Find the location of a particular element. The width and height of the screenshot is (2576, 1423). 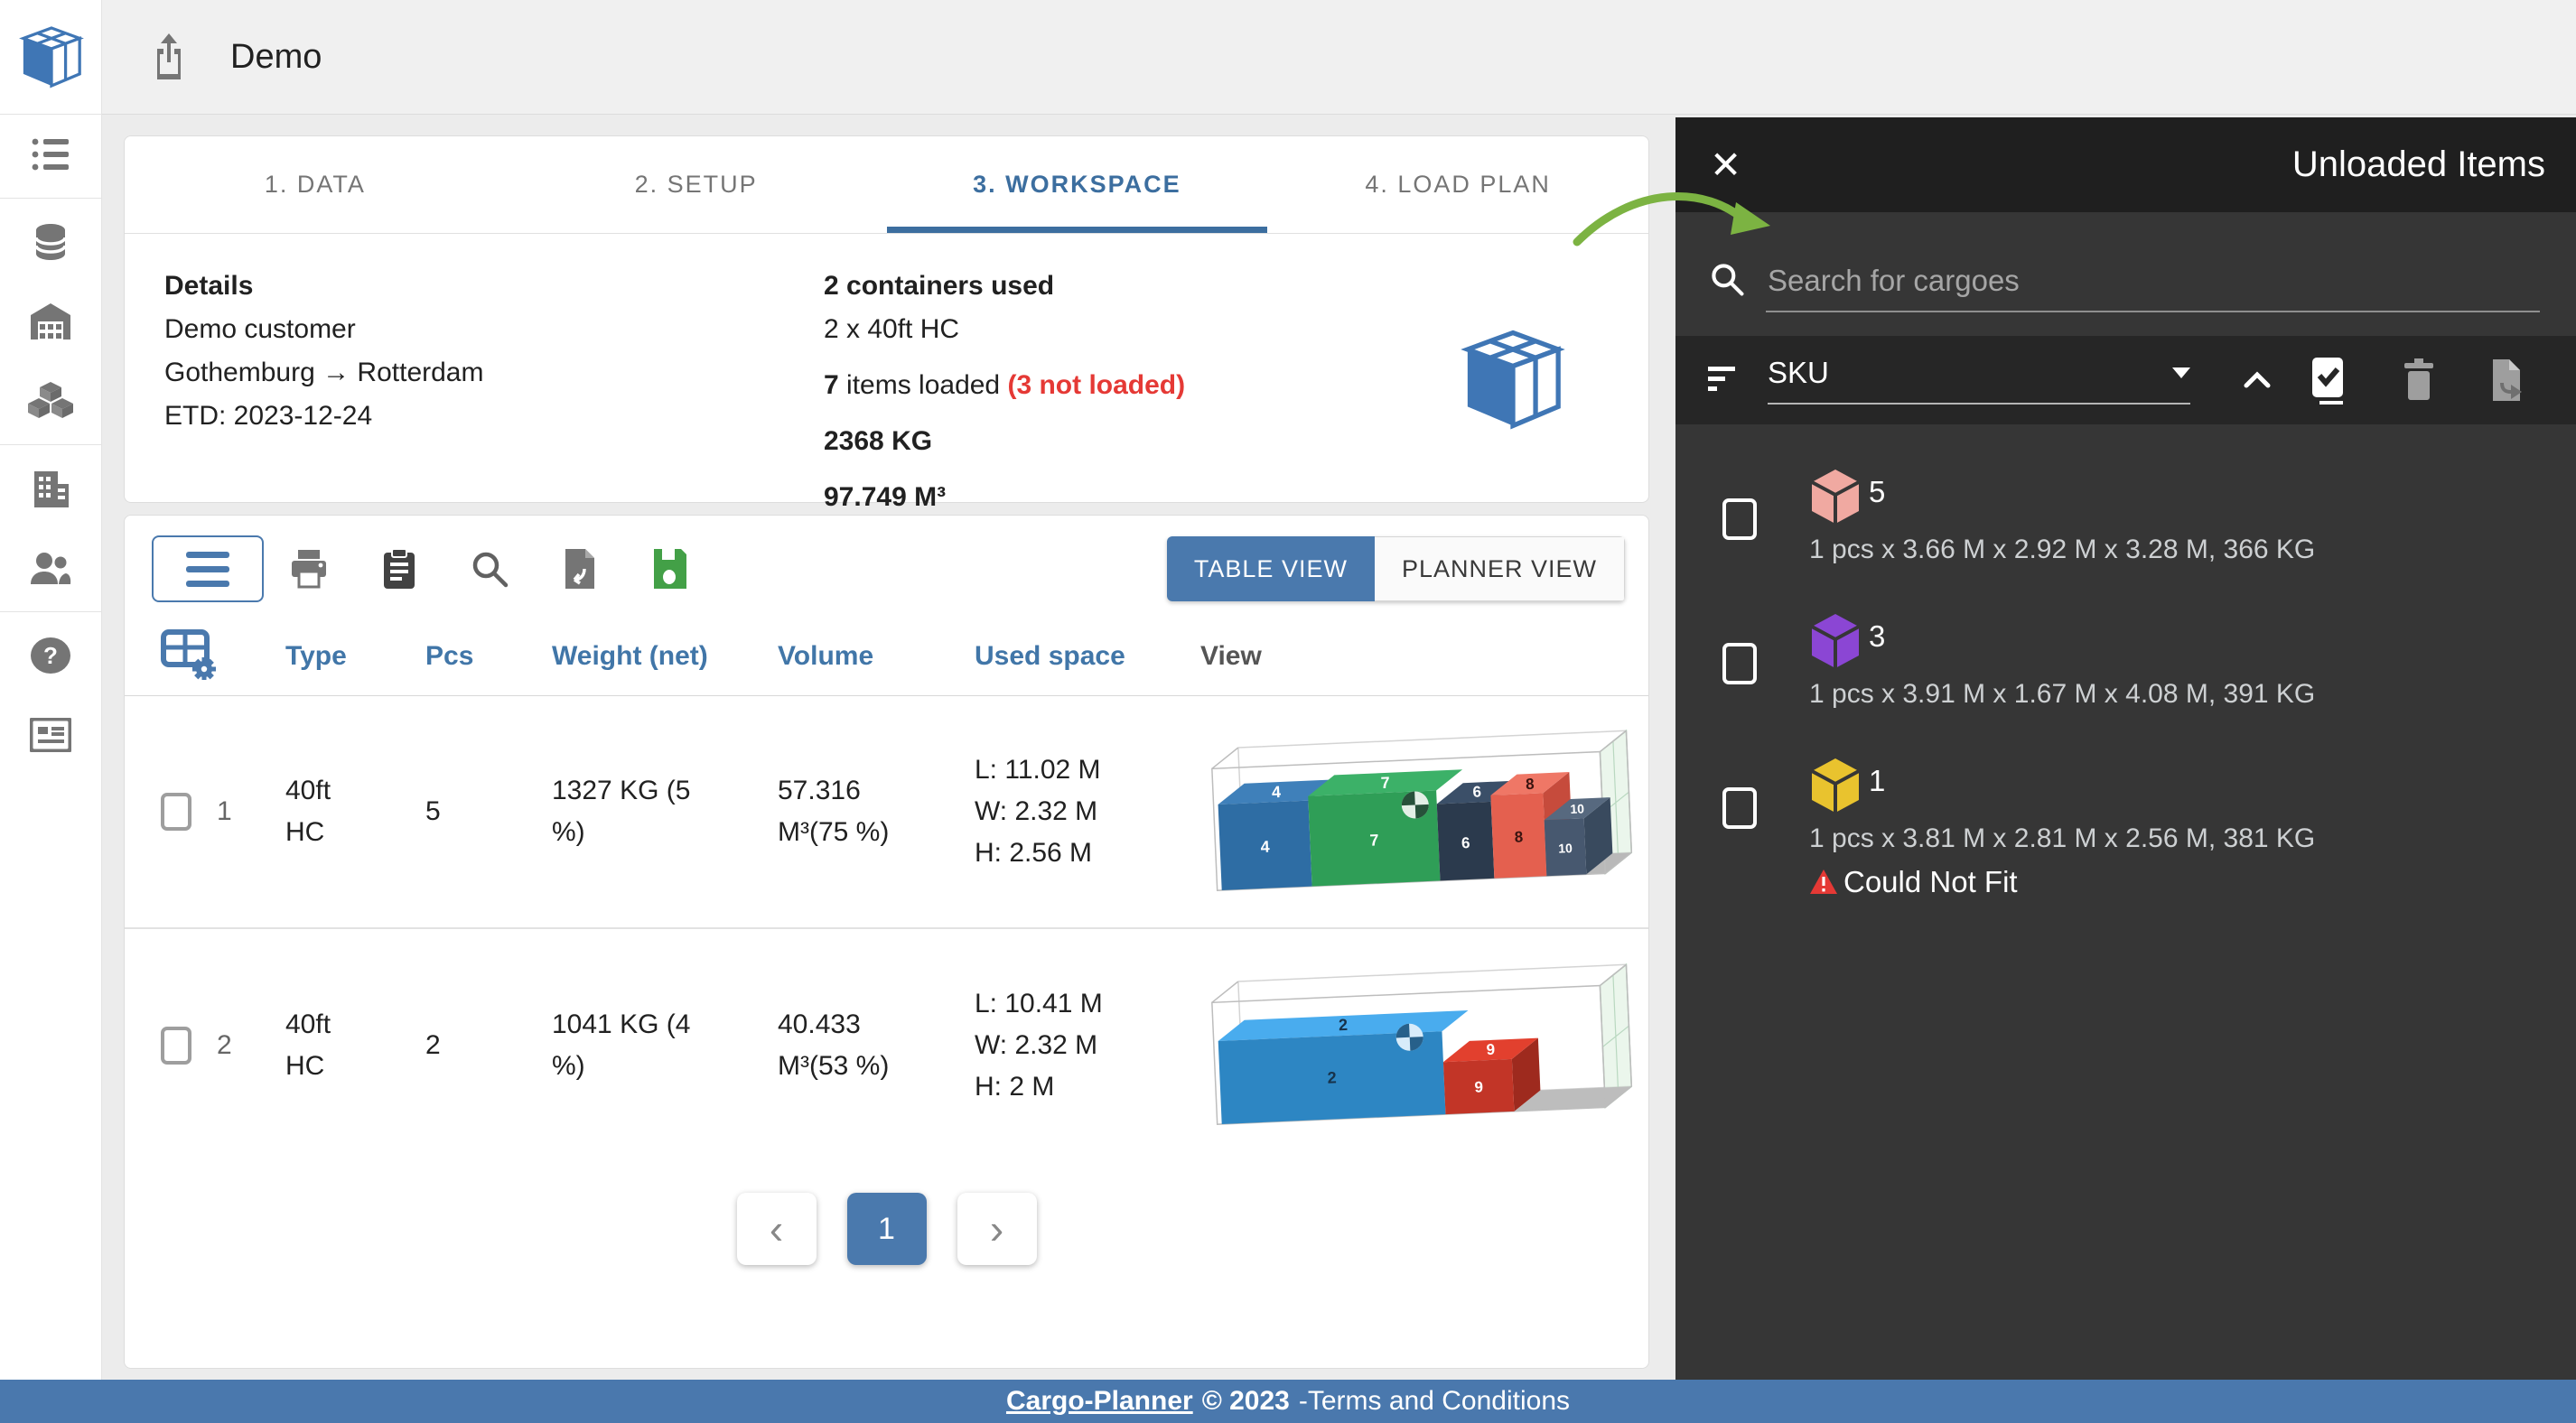

view-toggle: TABLE VIEW PLANNER VIEW is located at coordinates (1396, 568).